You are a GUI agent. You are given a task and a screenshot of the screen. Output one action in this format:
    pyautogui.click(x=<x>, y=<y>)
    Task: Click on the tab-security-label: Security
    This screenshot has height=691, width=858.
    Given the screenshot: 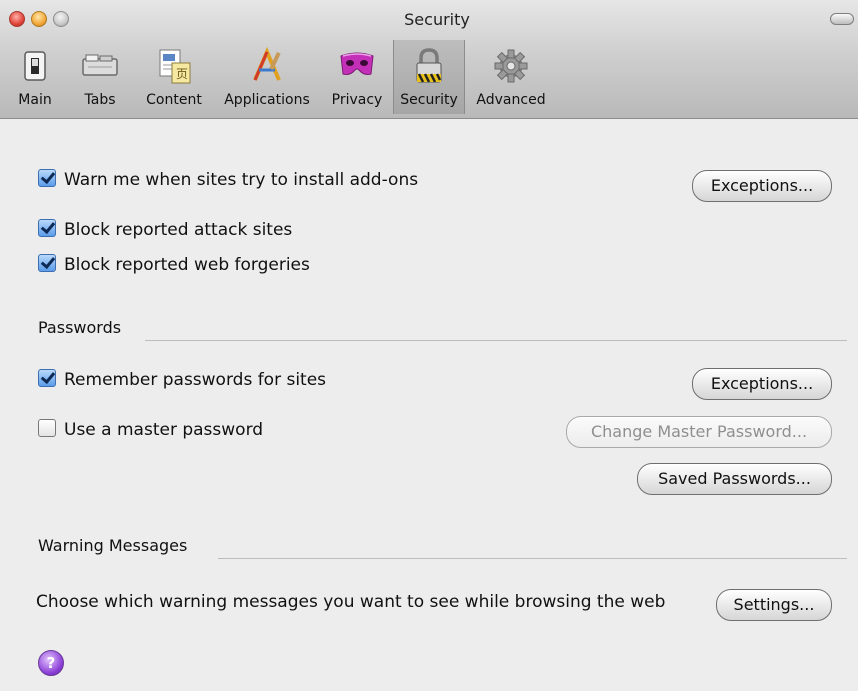 What is the action you would take?
    pyautogui.click(x=429, y=100)
    